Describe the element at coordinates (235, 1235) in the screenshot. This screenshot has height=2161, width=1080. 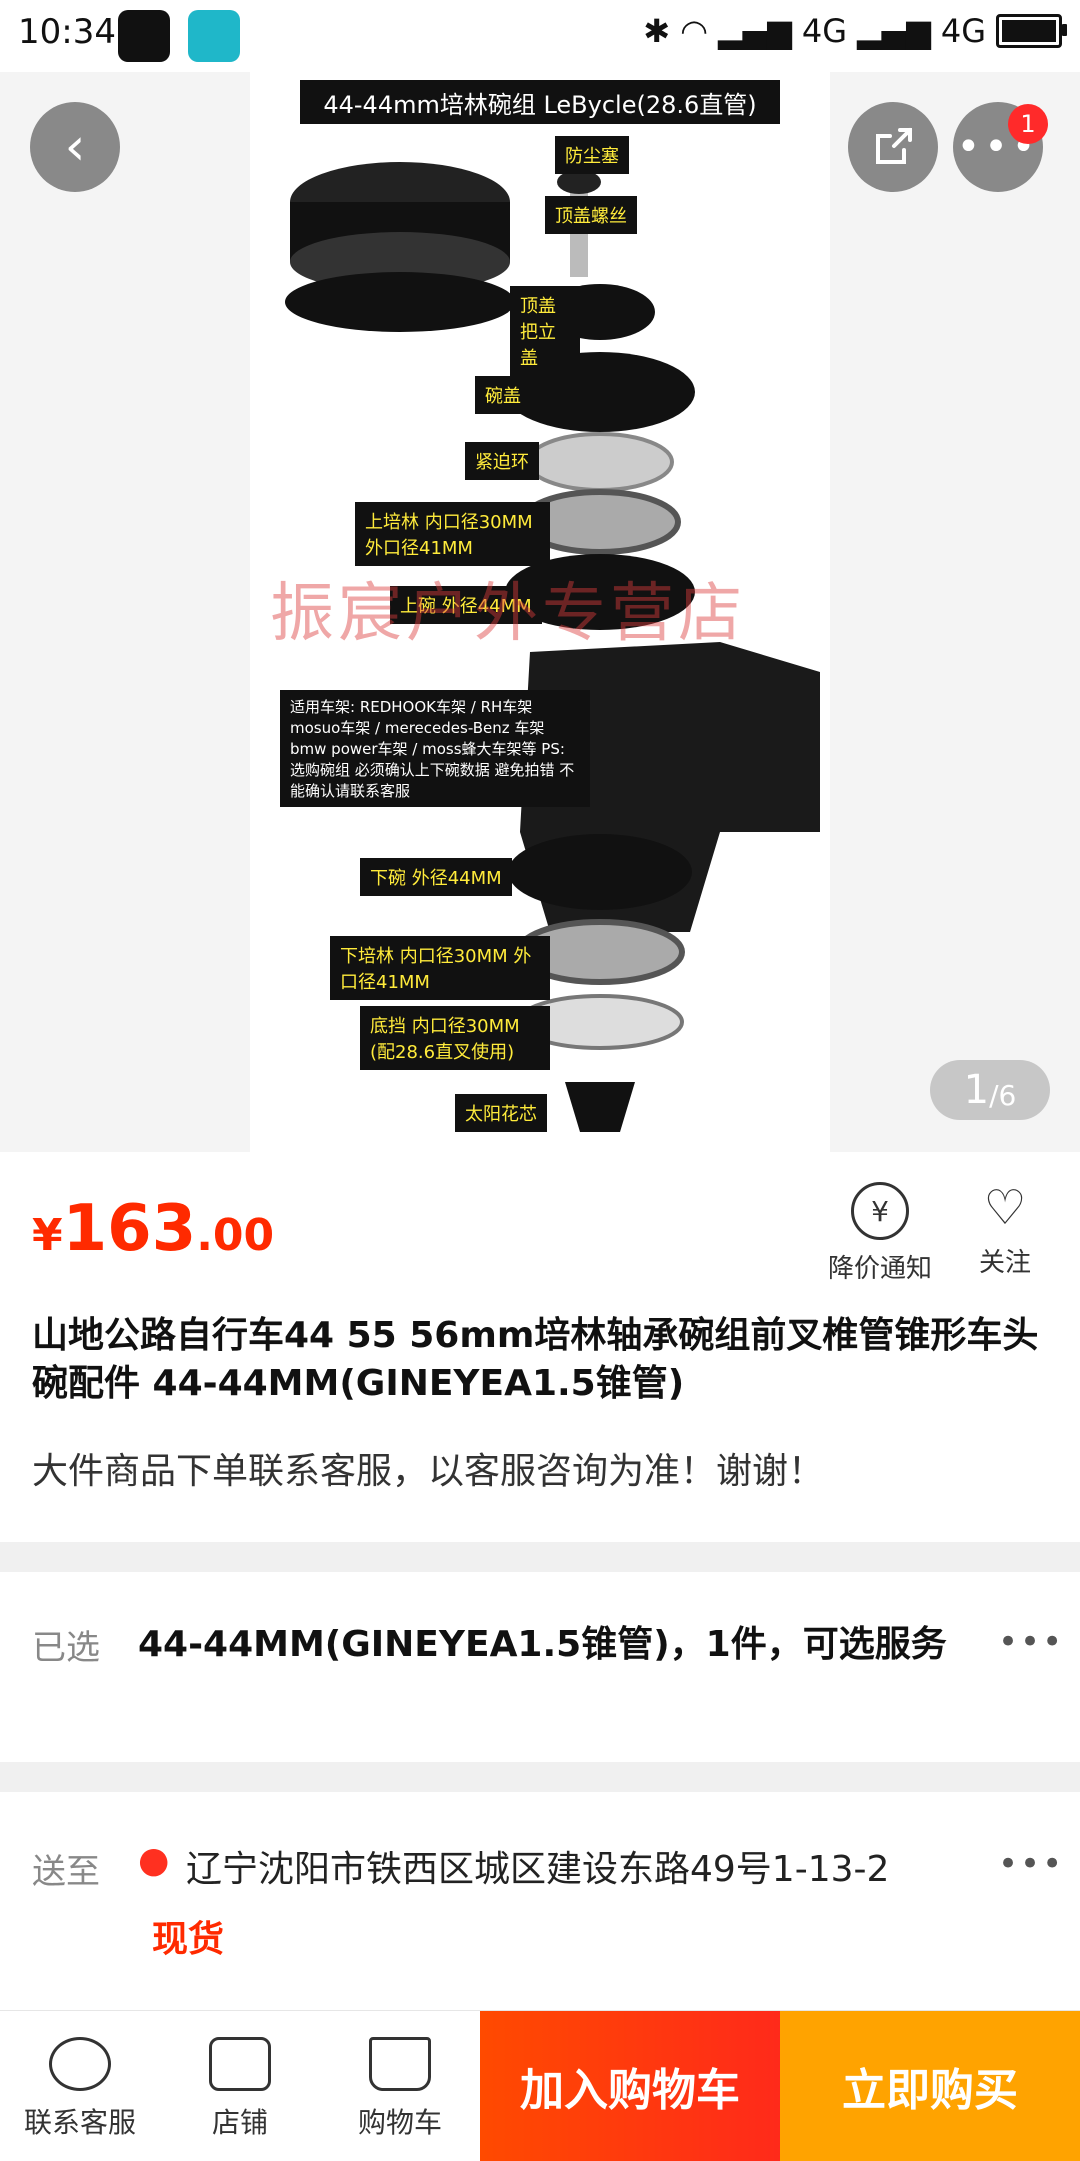
I see `price-decimal: .00` at that location.